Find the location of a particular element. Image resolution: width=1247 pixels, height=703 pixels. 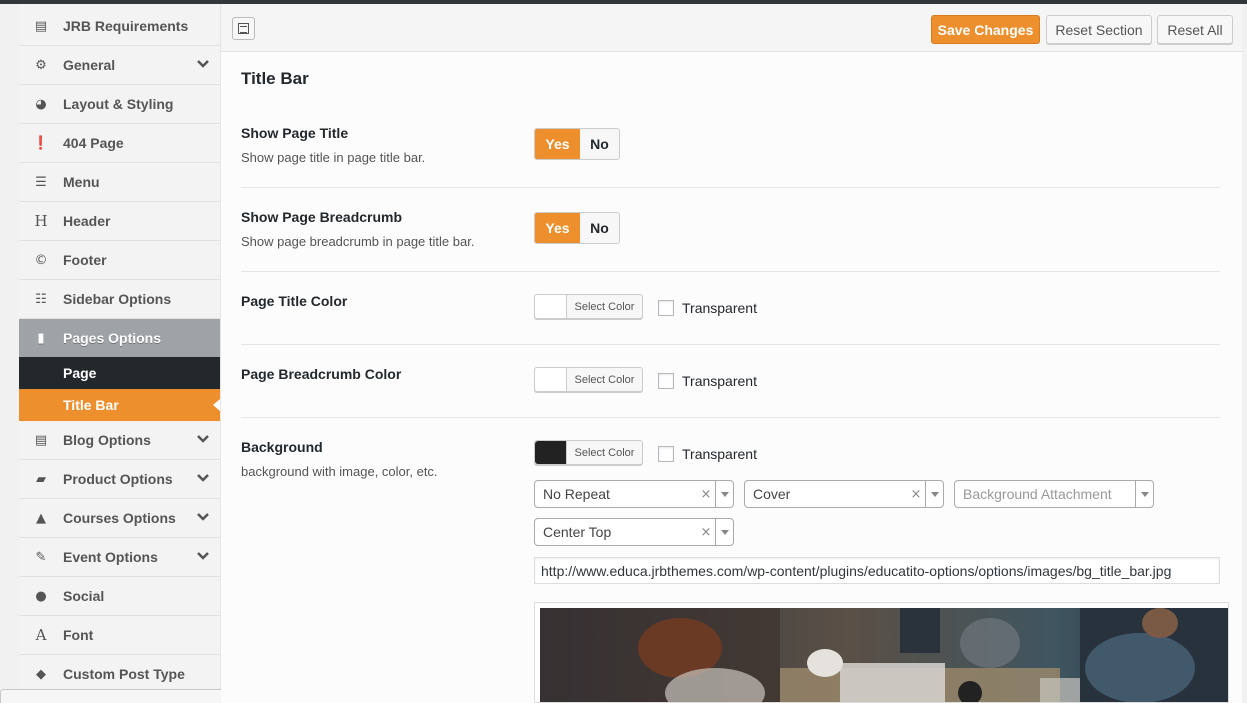

options-header: Save Changes Reset Section Reset All is located at coordinates (731, 28).